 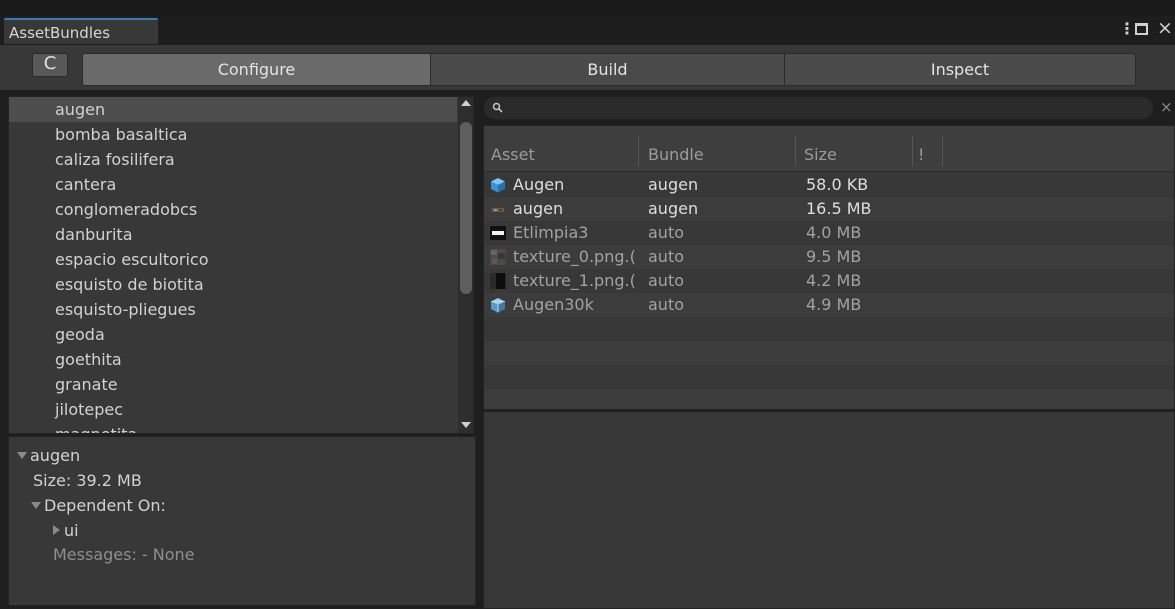 I want to click on asset-name-cell: texture_1.png.(, so click(x=562, y=281).